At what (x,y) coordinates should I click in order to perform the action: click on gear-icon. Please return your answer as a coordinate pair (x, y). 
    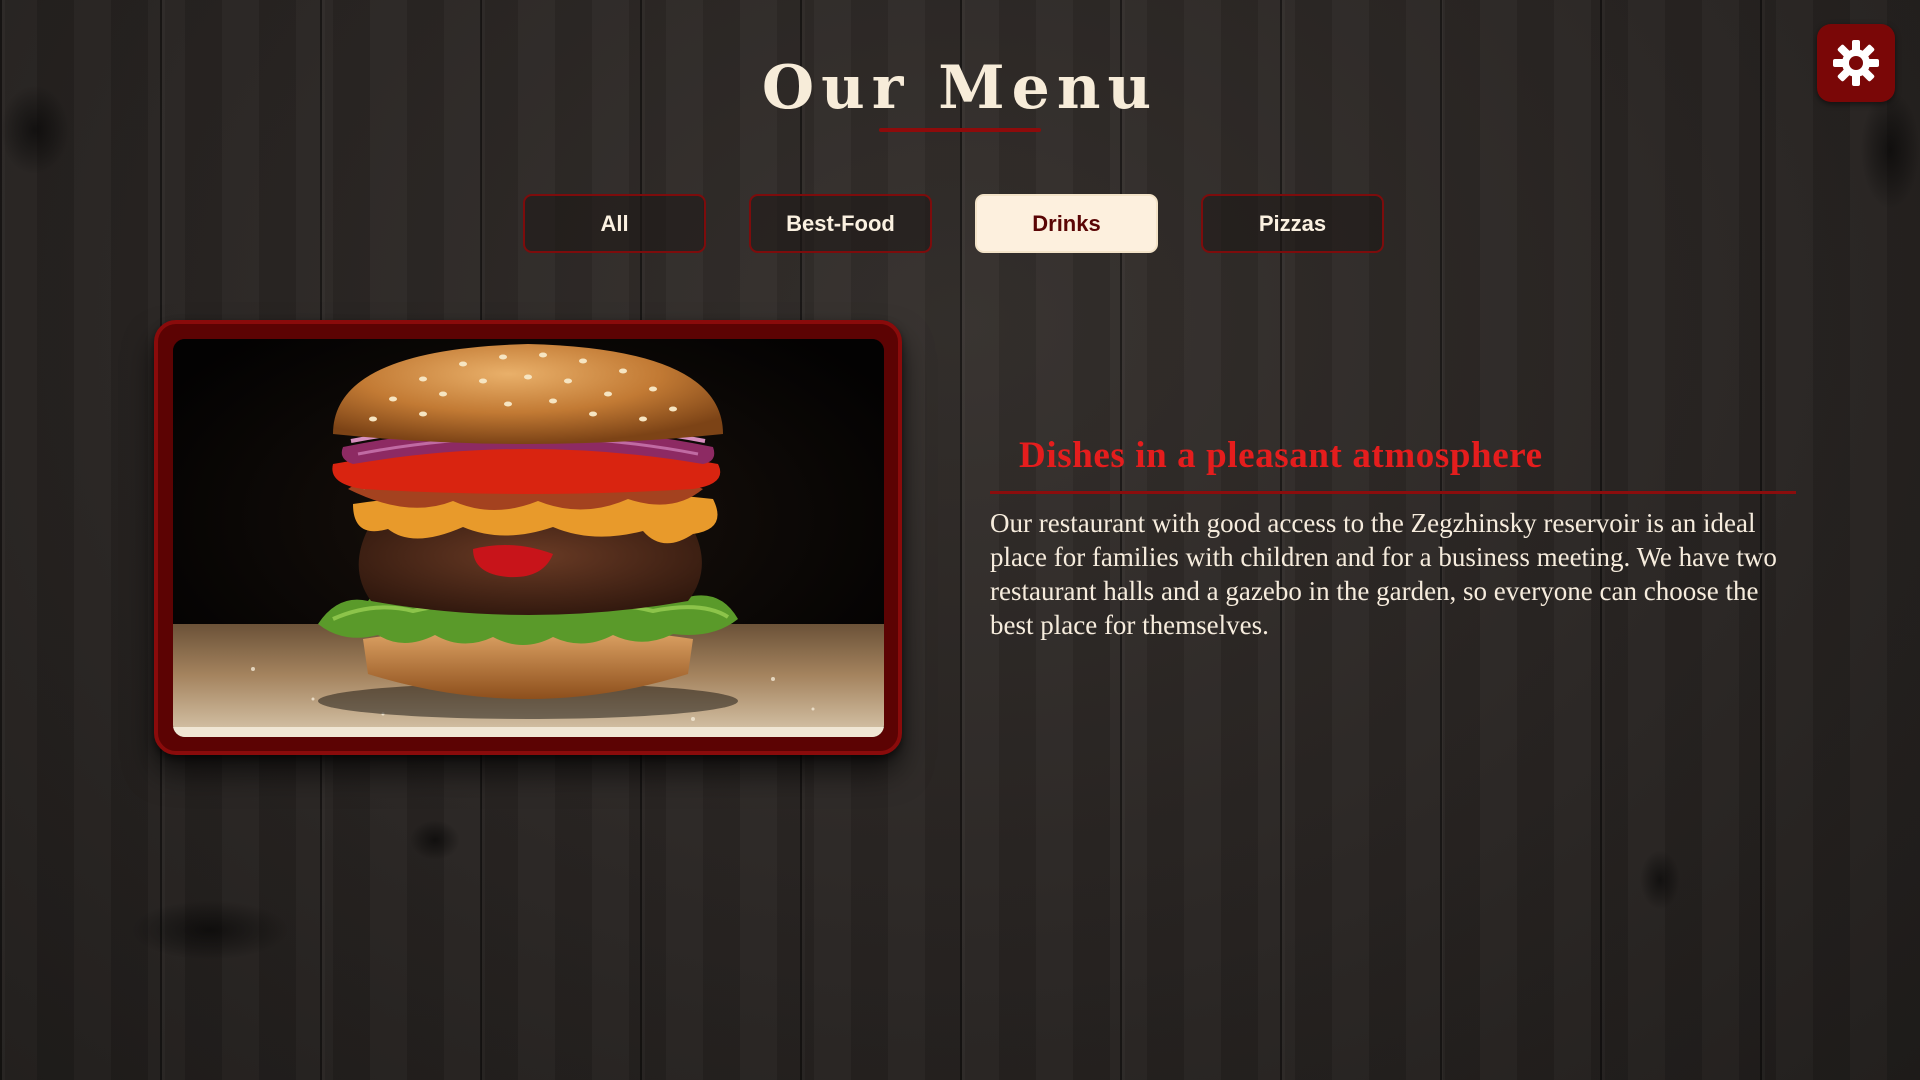
    Looking at the image, I should click on (1856, 63).